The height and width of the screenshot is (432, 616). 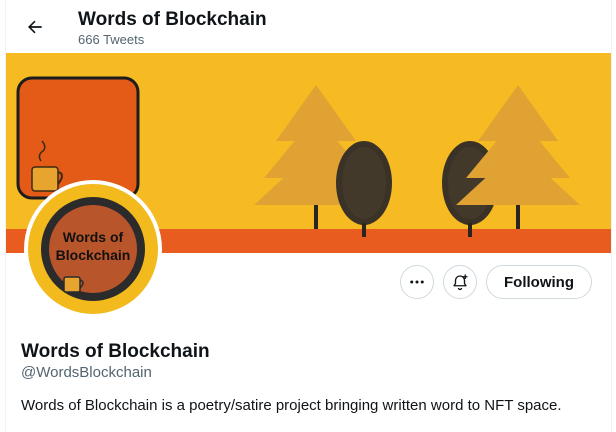 I want to click on more-options-button, so click(x=417, y=282).